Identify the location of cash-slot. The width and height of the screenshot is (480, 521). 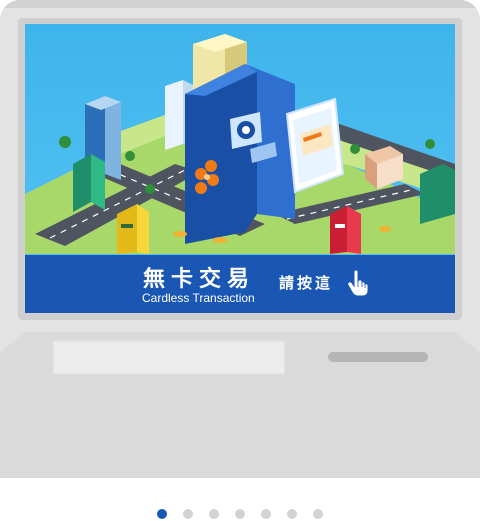
(378, 357).